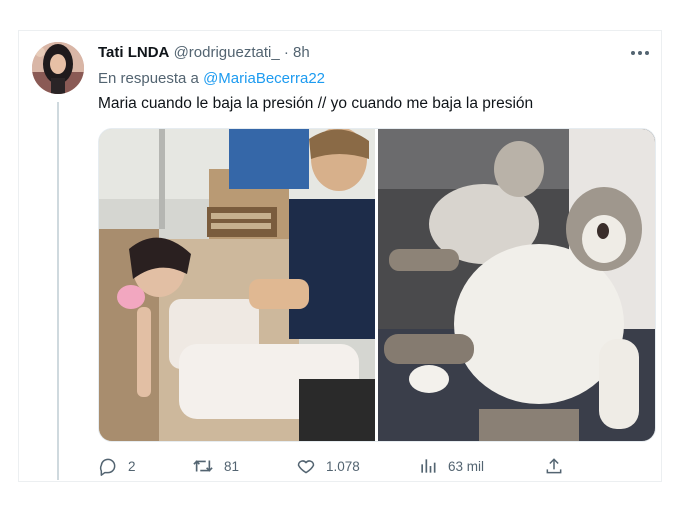 This screenshot has width=680, height=520. What do you see at coordinates (203, 466) in the screenshot?
I see `retweet-icon` at bounding box center [203, 466].